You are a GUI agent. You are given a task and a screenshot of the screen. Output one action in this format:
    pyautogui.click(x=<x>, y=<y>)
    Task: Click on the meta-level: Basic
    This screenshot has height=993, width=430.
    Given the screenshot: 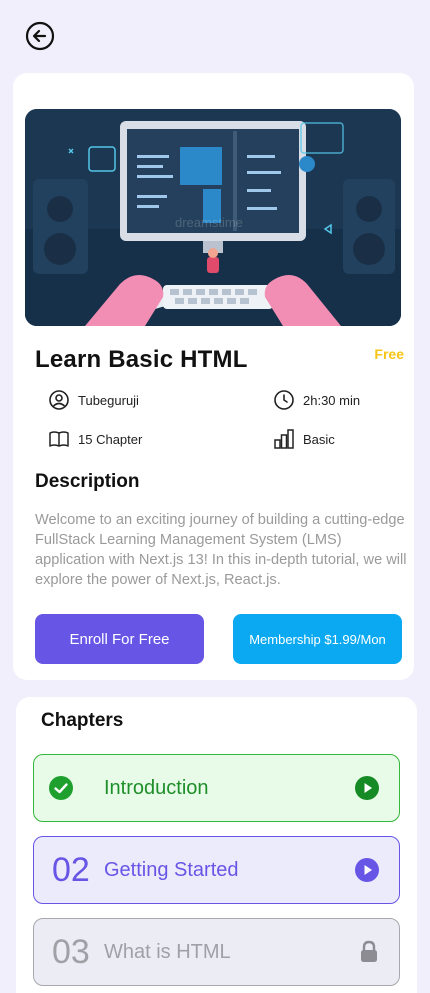 What is the action you would take?
    pyautogui.click(x=304, y=439)
    